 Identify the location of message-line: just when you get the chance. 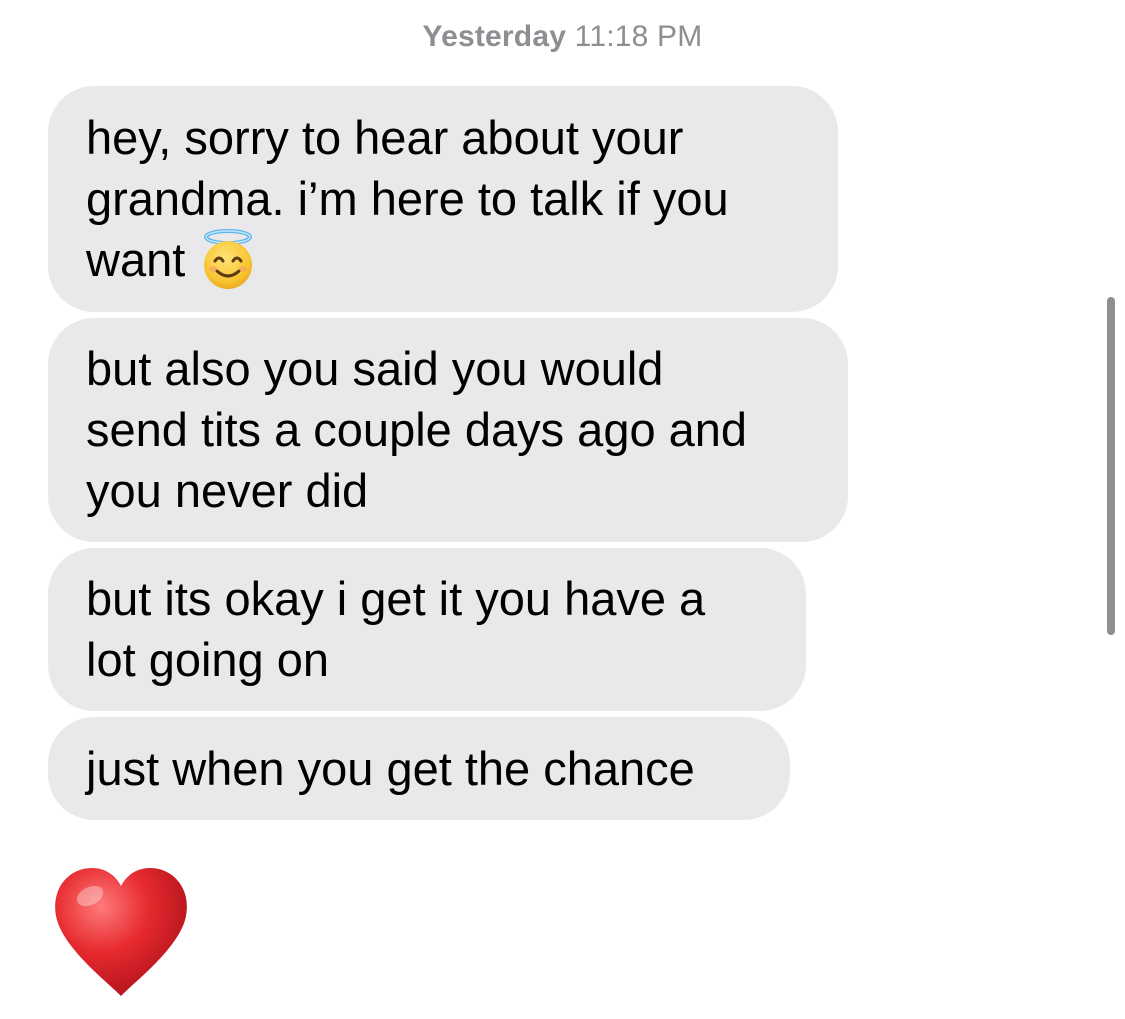
(390, 768).